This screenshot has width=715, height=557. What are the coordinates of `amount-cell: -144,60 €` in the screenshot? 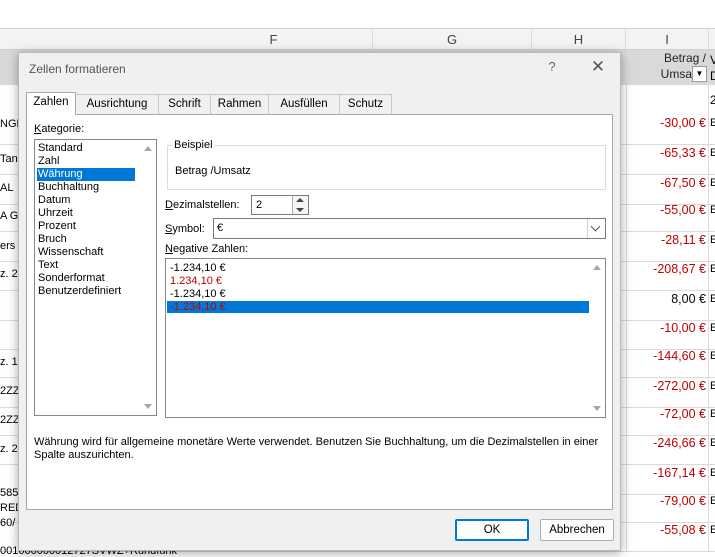 It's located at (666, 356).